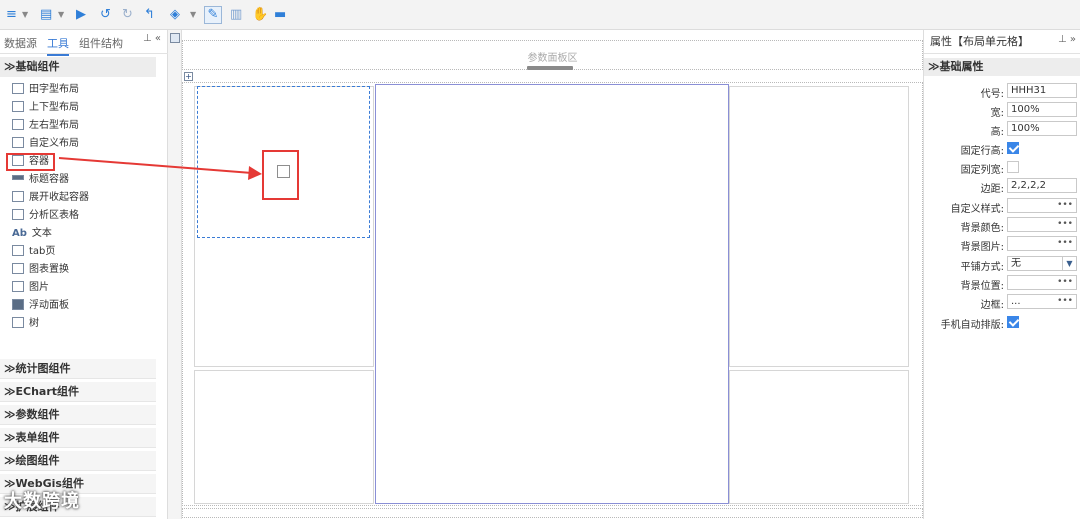  What do you see at coordinates (45, 90) in the screenshot?
I see `list-item: 田字型布局` at bounding box center [45, 90].